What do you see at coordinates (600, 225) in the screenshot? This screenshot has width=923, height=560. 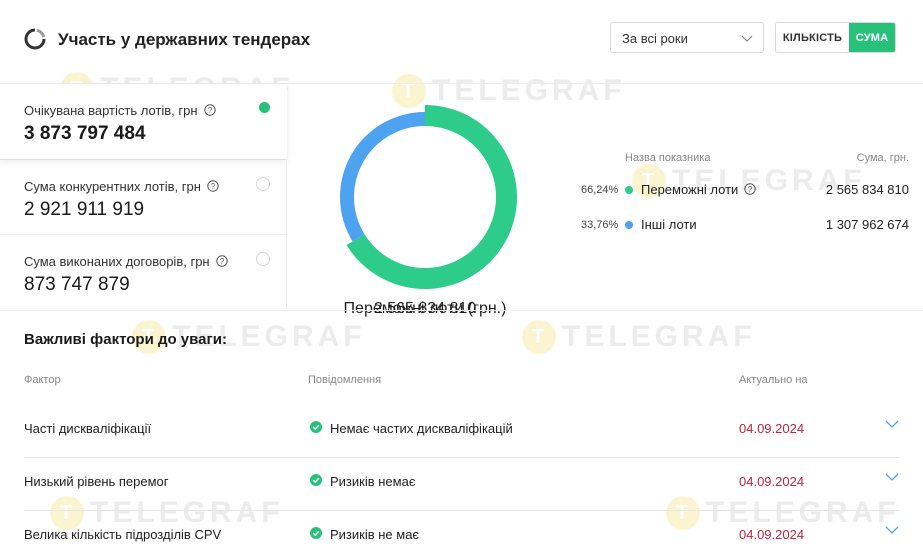 I see `legend-percent: 33,76%` at bounding box center [600, 225].